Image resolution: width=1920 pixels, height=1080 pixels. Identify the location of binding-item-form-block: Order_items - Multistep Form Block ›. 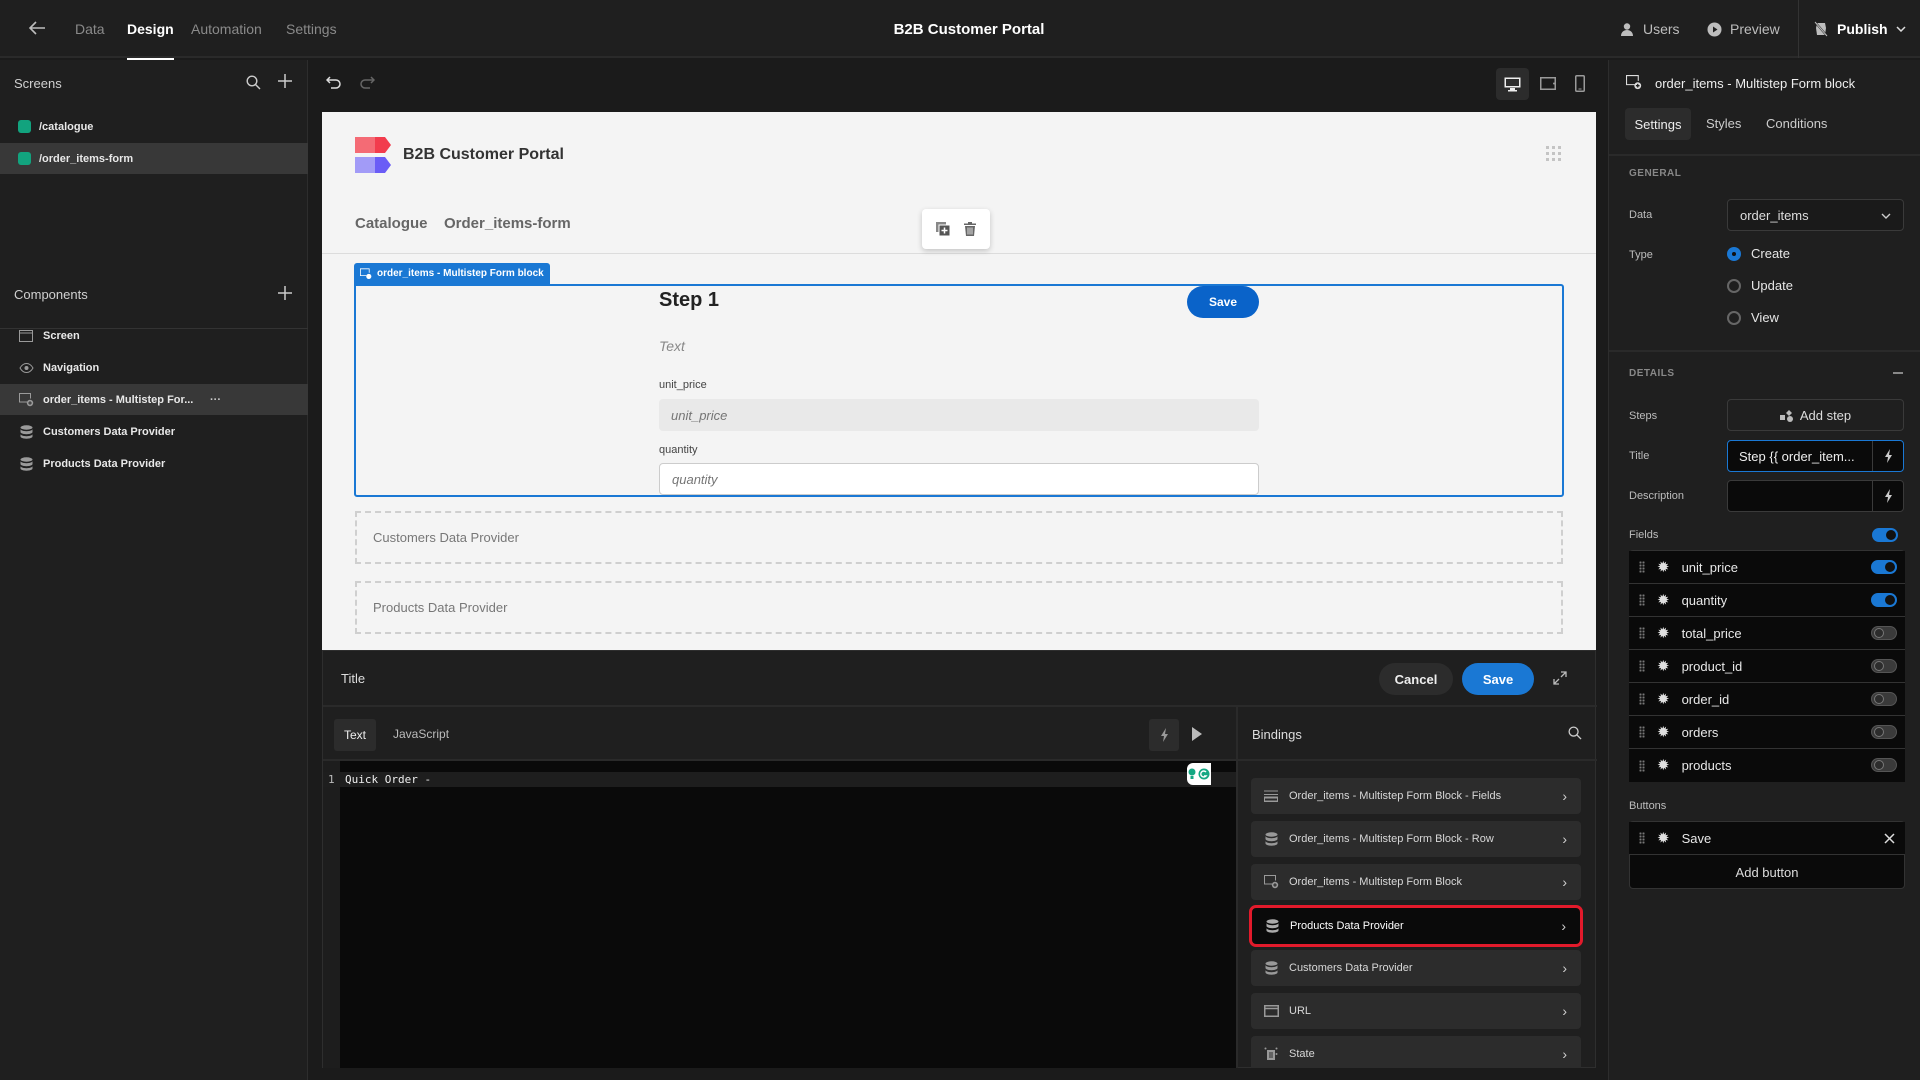
(1416, 882).